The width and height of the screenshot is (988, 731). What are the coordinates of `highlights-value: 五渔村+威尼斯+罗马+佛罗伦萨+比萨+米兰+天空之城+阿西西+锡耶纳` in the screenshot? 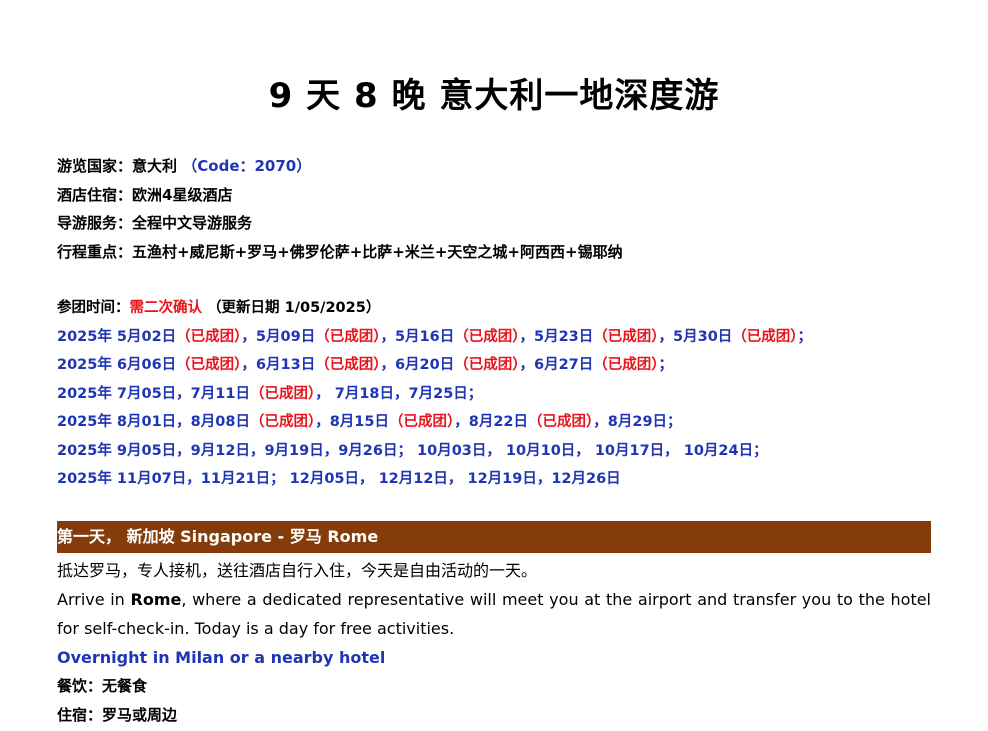 It's located at (377, 251).